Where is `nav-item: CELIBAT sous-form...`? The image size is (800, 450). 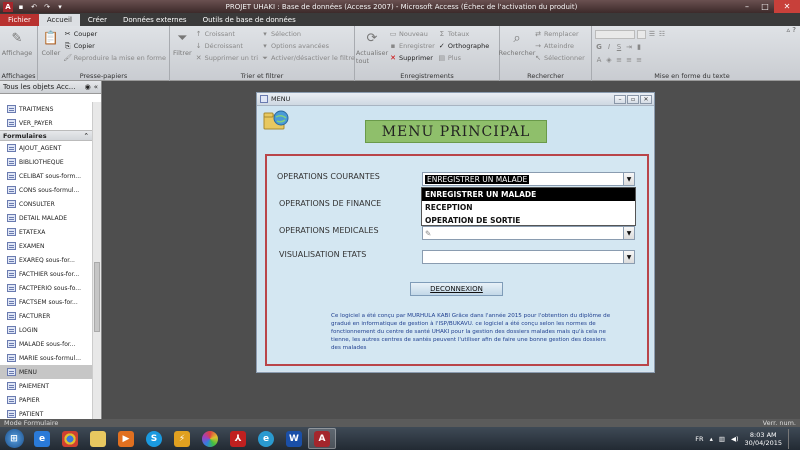
nav-item: CELIBAT sous-form... is located at coordinates (46, 176).